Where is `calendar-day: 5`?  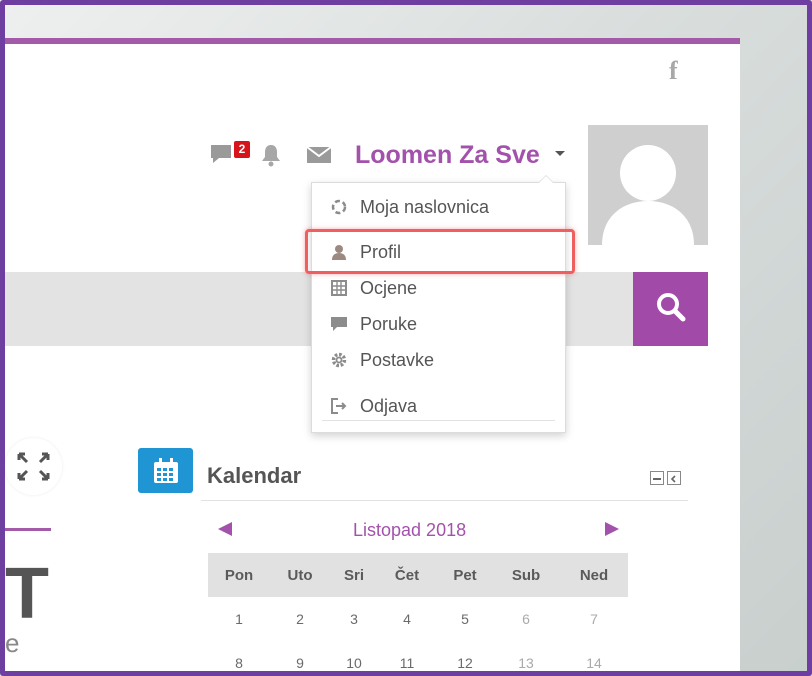
calendar-day: 5 is located at coordinates (465, 619).